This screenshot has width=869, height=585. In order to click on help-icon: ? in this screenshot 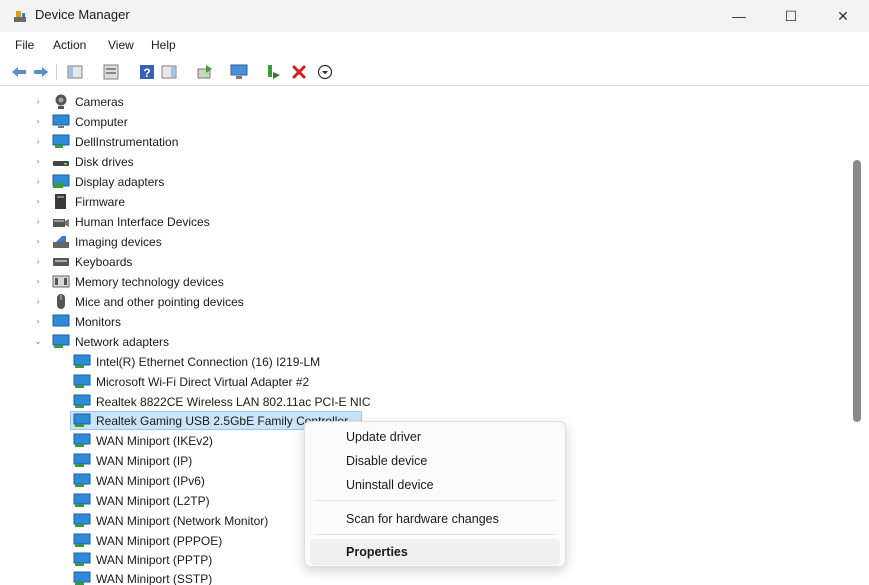, I will do `click(147, 72)`.